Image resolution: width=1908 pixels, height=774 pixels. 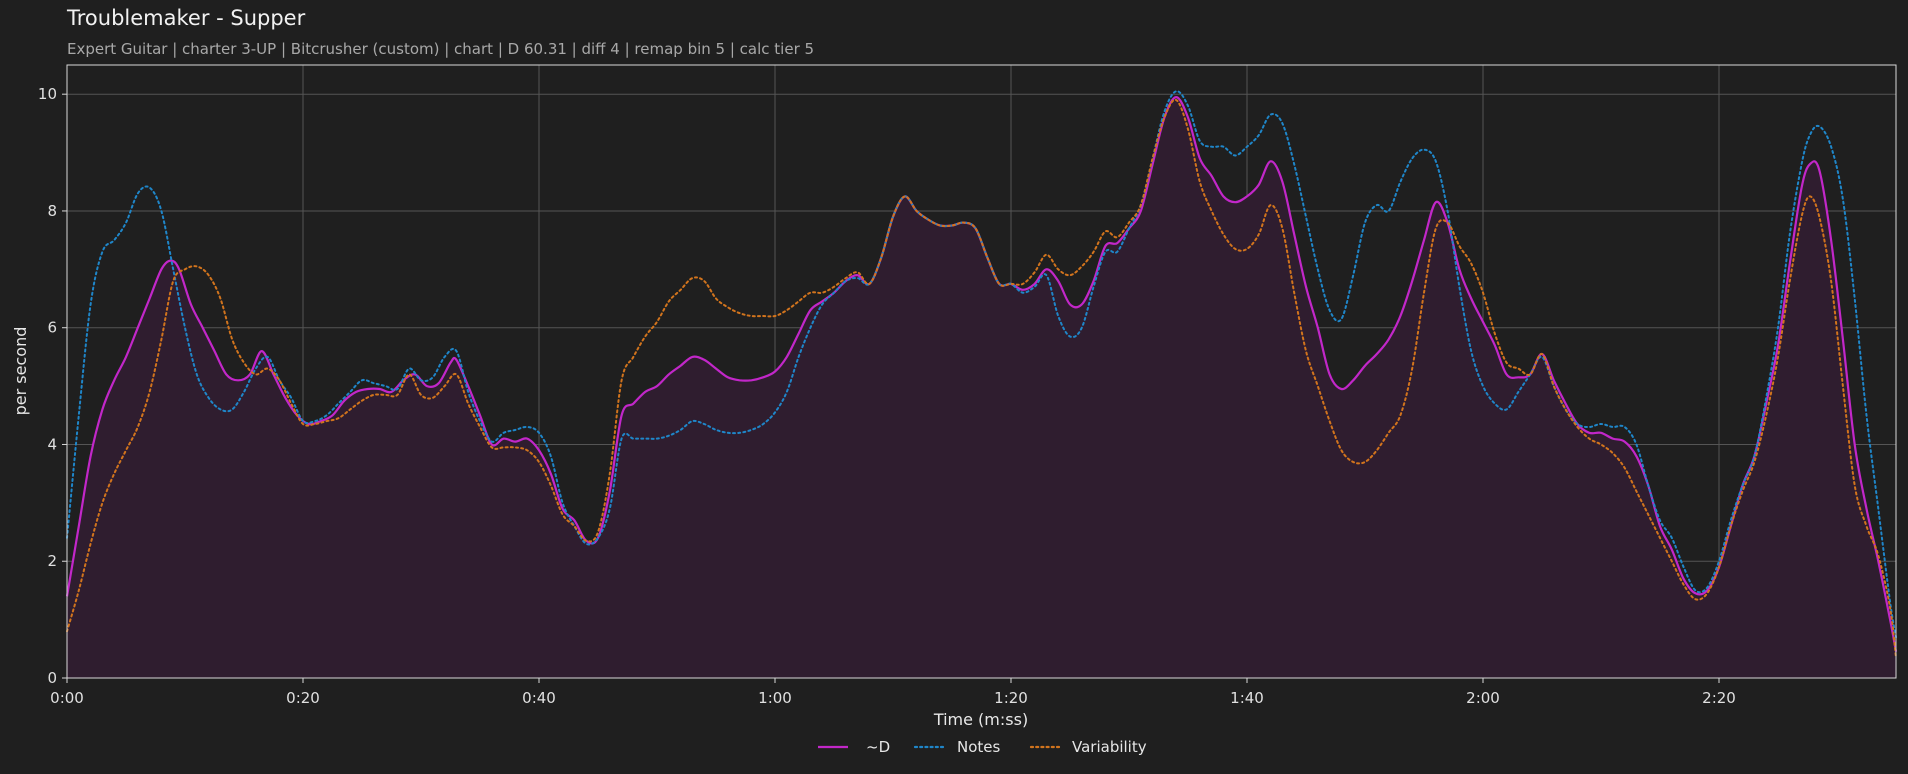 What do you see at coordinates (52, 211) in the screenshot?
I see `y-tick-label: 8` at bounding box center [52, 211].